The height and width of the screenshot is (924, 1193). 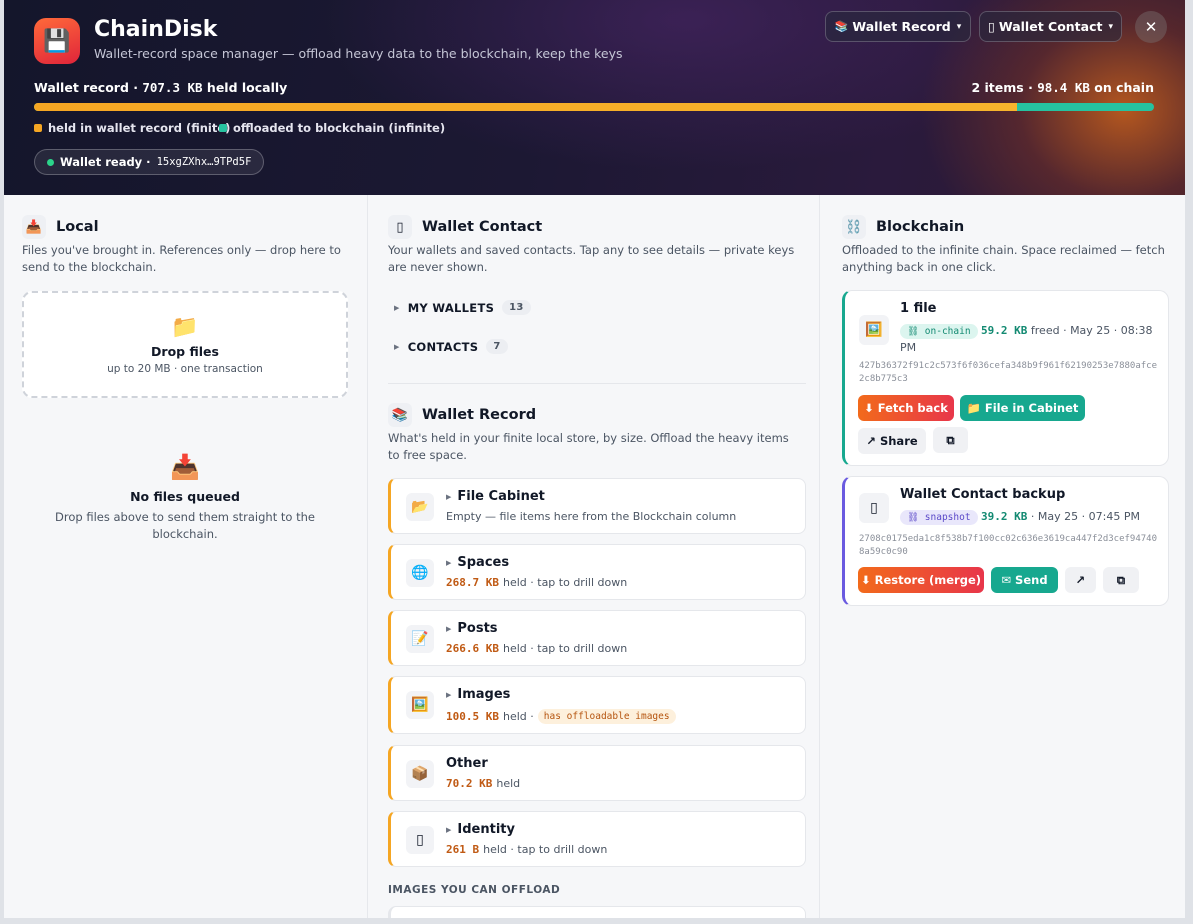 I want to click on globe-icon: 🌐, so click(x=420, y=573).